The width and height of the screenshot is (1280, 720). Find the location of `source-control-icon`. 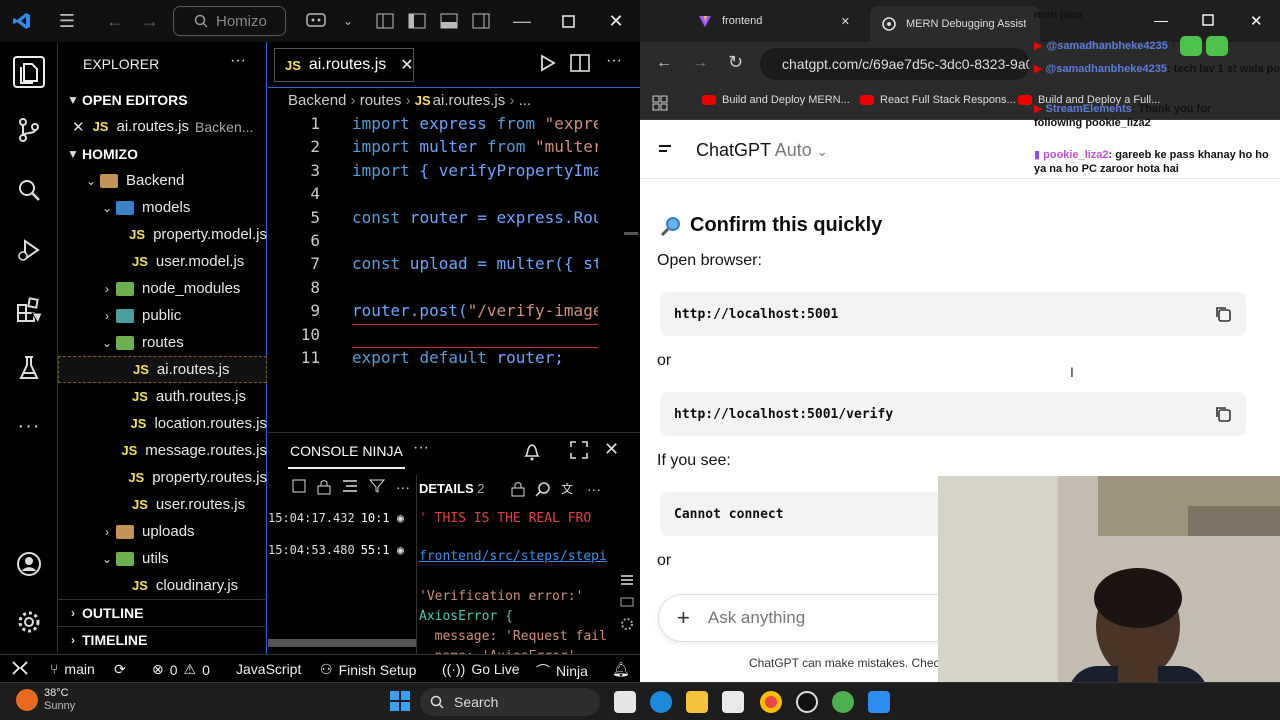

source-control-icon is located at coordinates (29, 130).